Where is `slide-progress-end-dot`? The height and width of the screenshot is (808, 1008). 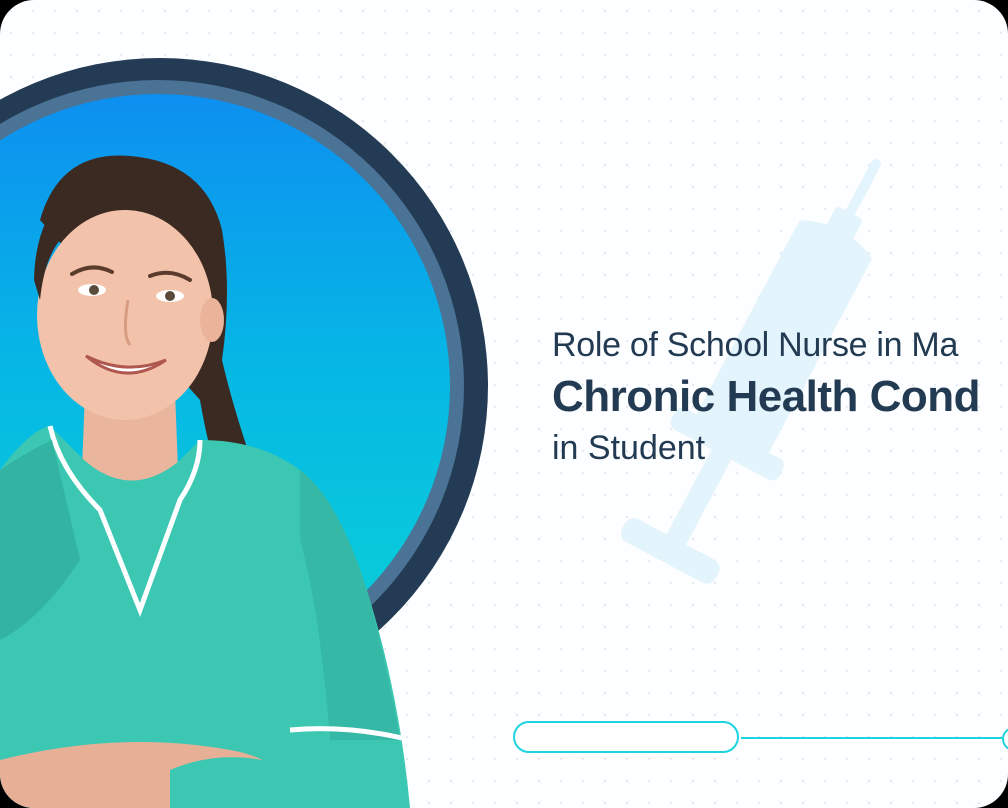 slide-progress-end-dot is located at coordinates (1005, 739).